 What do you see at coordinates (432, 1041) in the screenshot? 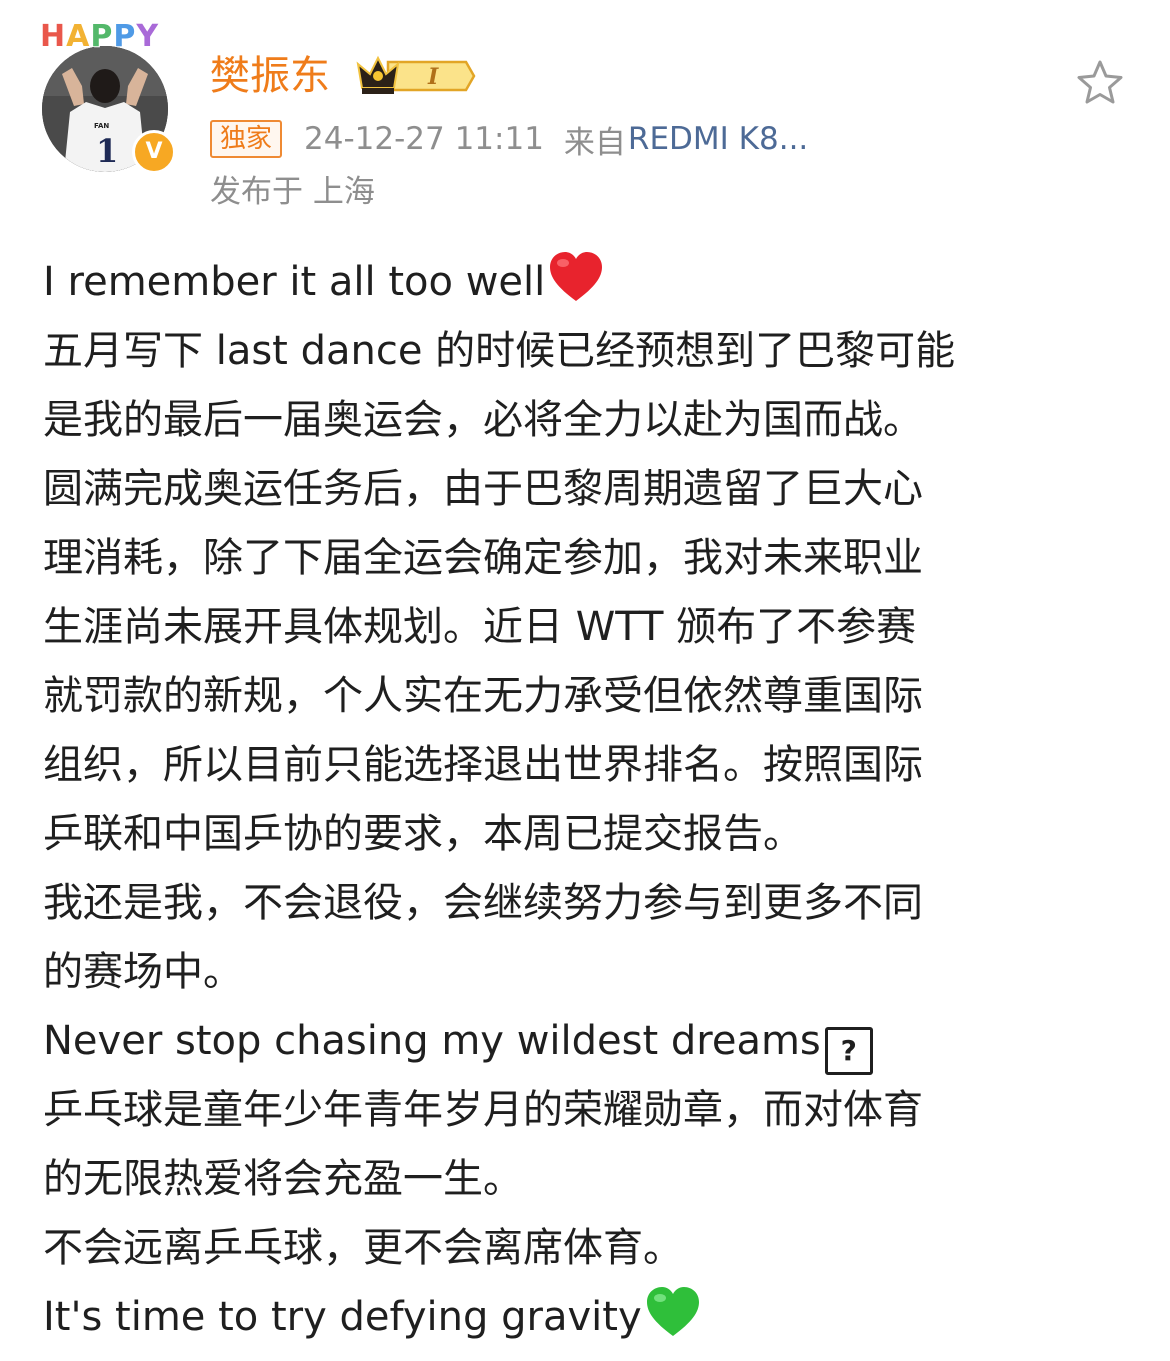
I see `post-line-text: Never stop chasing my wildest dreams` at bounding box center [432, 1041].